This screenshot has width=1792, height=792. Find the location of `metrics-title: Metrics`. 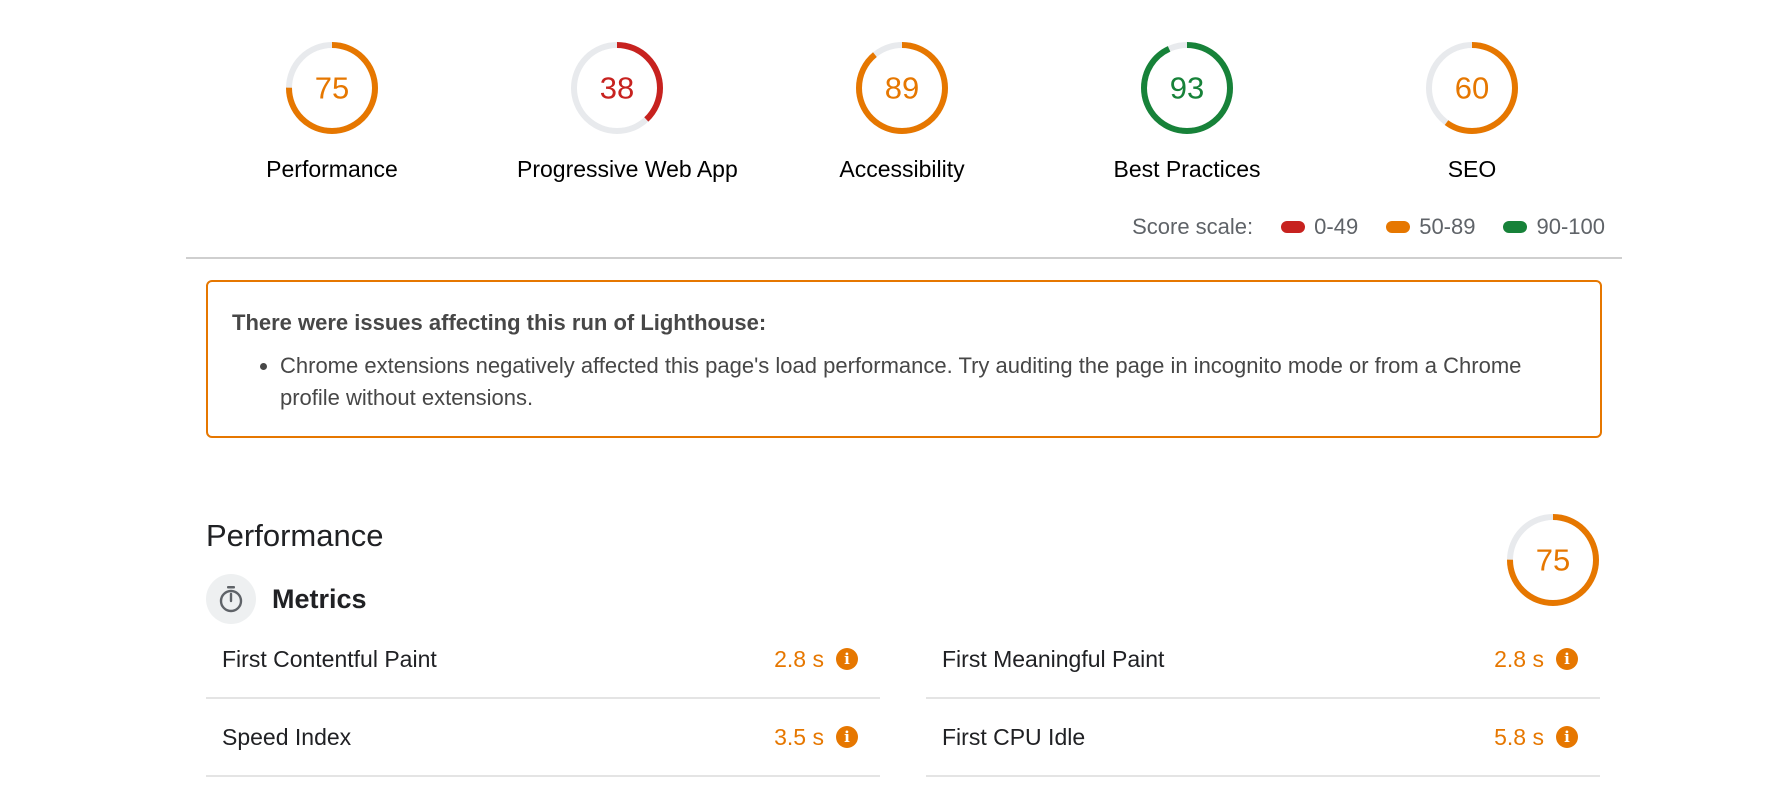

metrics-title: Metrics is located at coordinates (319, 598).